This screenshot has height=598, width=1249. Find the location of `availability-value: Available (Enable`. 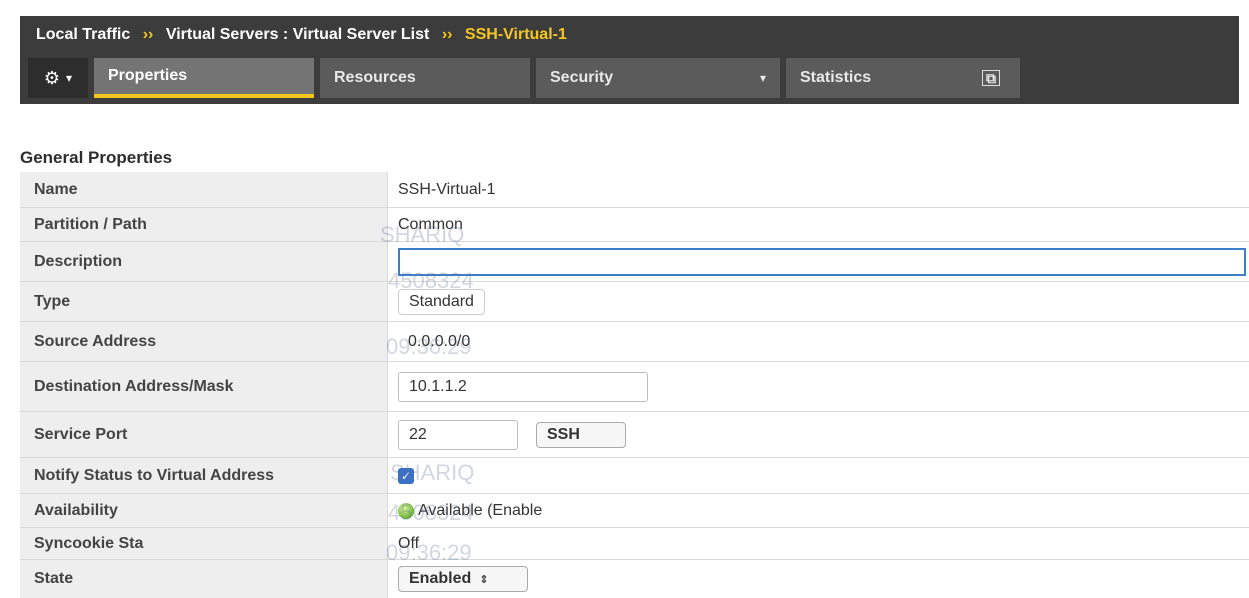

availability-value: Available (Enable is located at coordinates (480, 510).